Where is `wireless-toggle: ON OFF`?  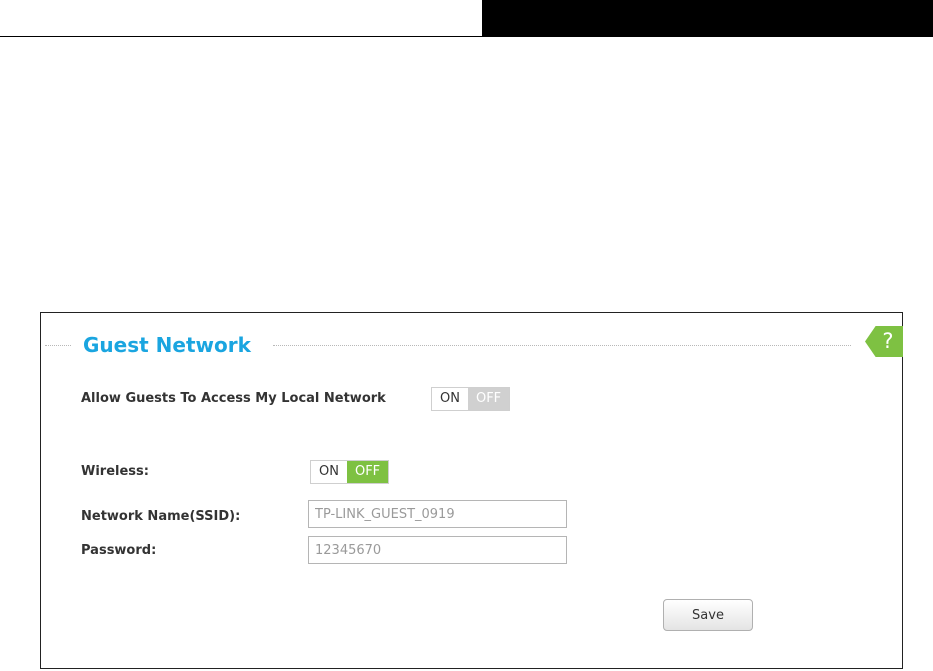 wireless-toggle: ON OFF is located at coordinates (350, 472).